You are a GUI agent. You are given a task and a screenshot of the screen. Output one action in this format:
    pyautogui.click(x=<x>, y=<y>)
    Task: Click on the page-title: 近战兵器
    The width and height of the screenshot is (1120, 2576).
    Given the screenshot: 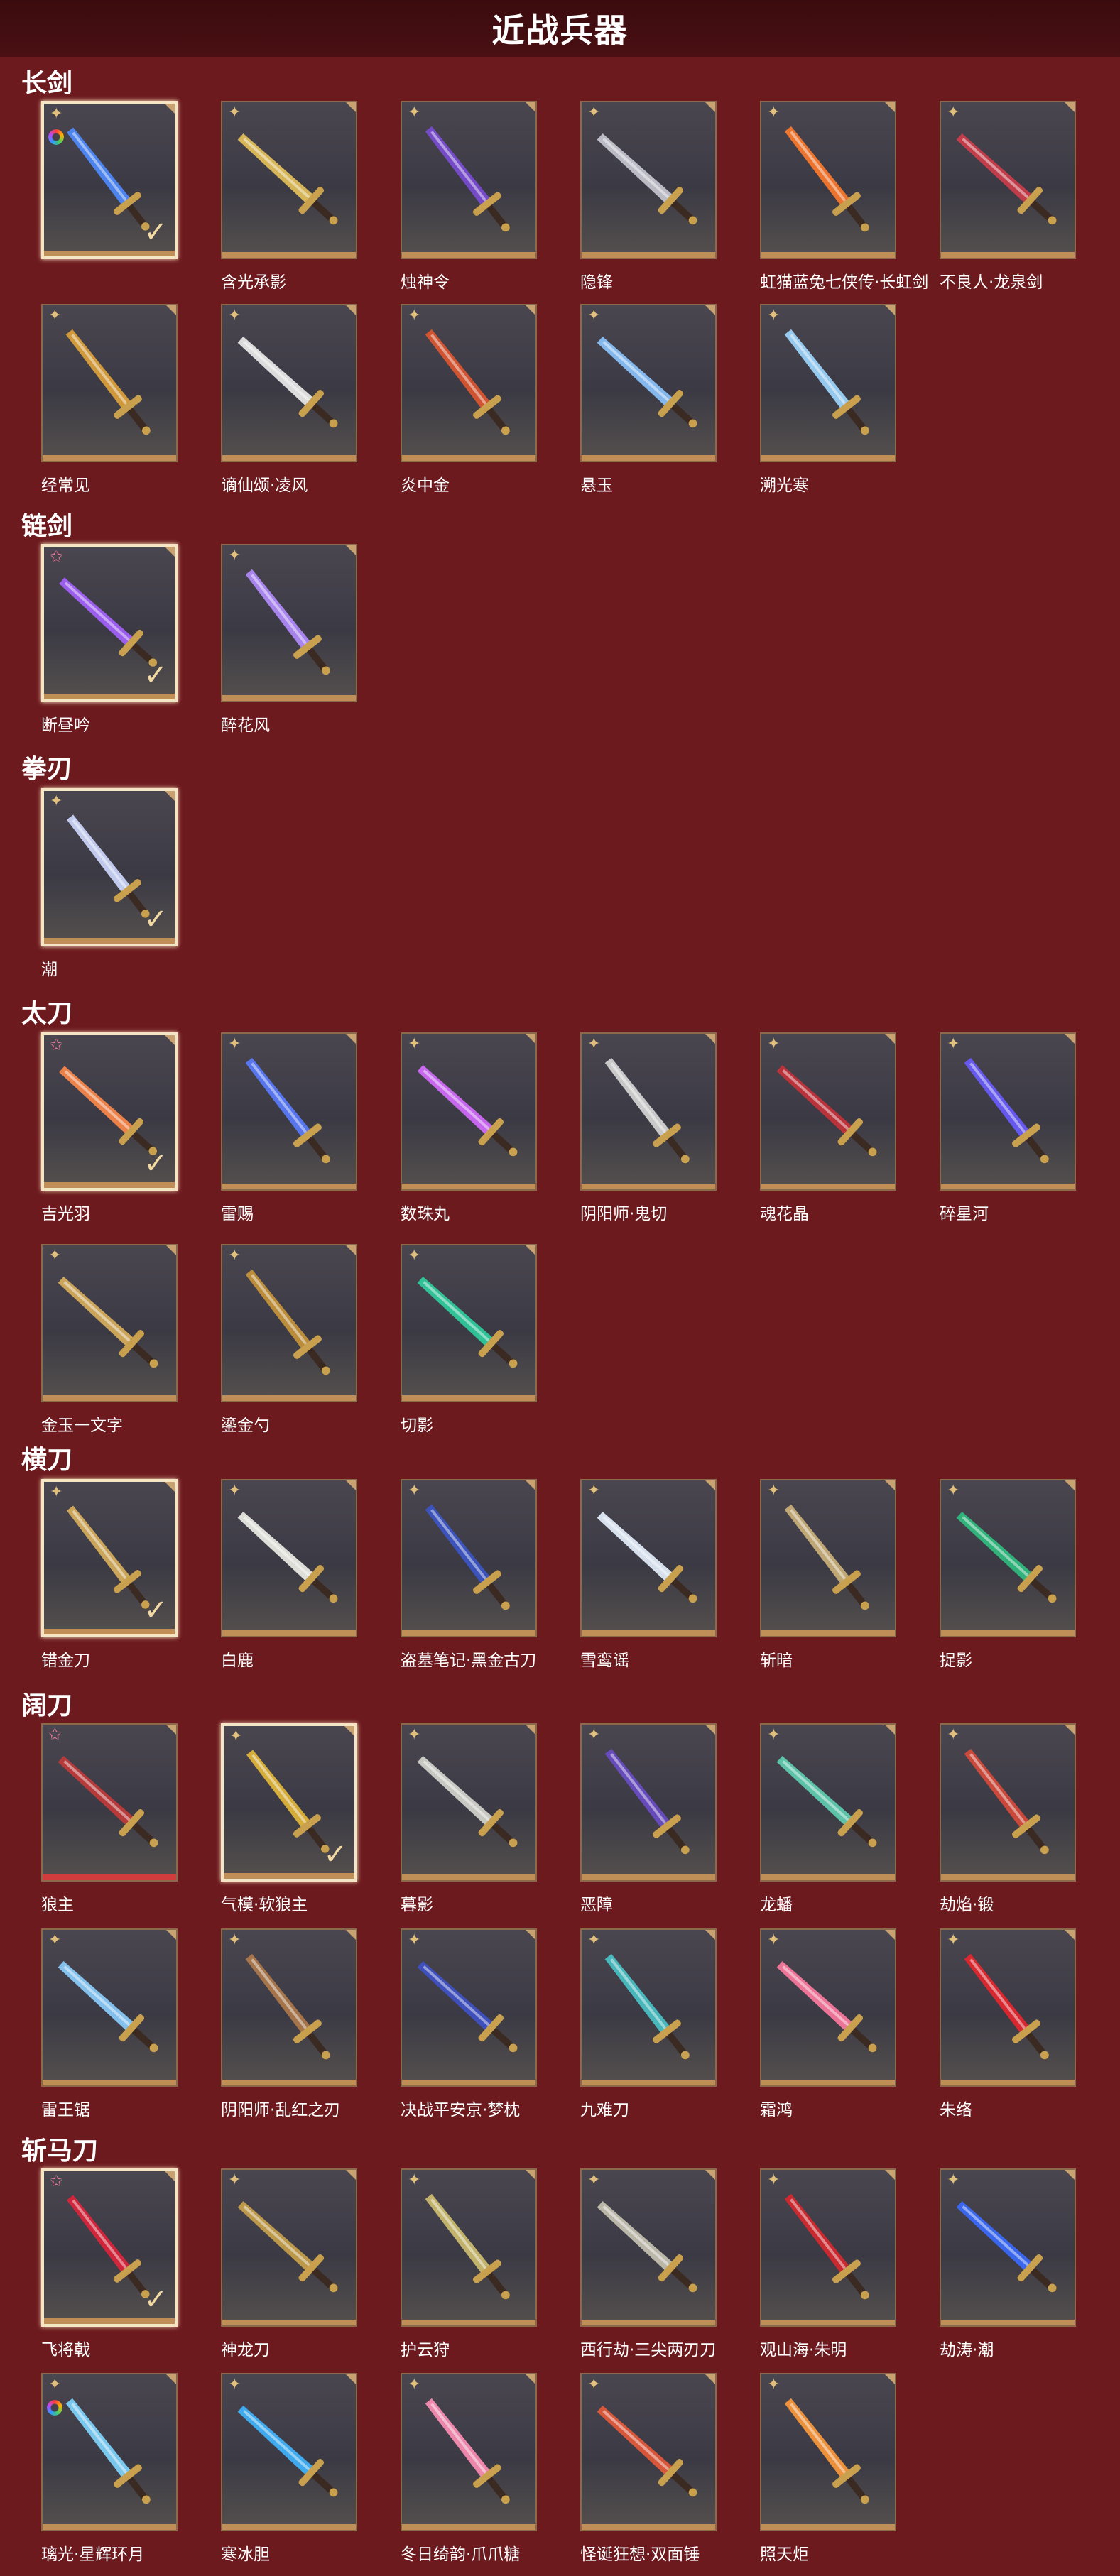 What is the action you would take?
    pyautogui.click(x=560, y=30)
    